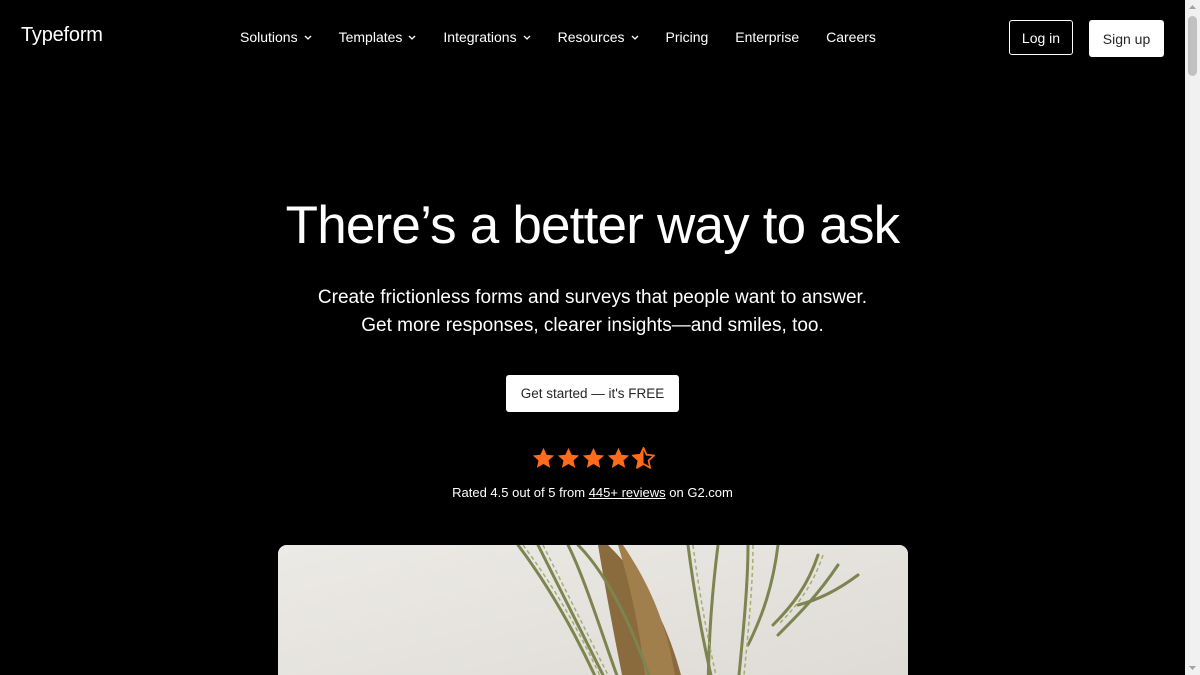 This screenshot has width=1200, height=675. I want to click on nav-item-careers: Careers, so click(851, 37).